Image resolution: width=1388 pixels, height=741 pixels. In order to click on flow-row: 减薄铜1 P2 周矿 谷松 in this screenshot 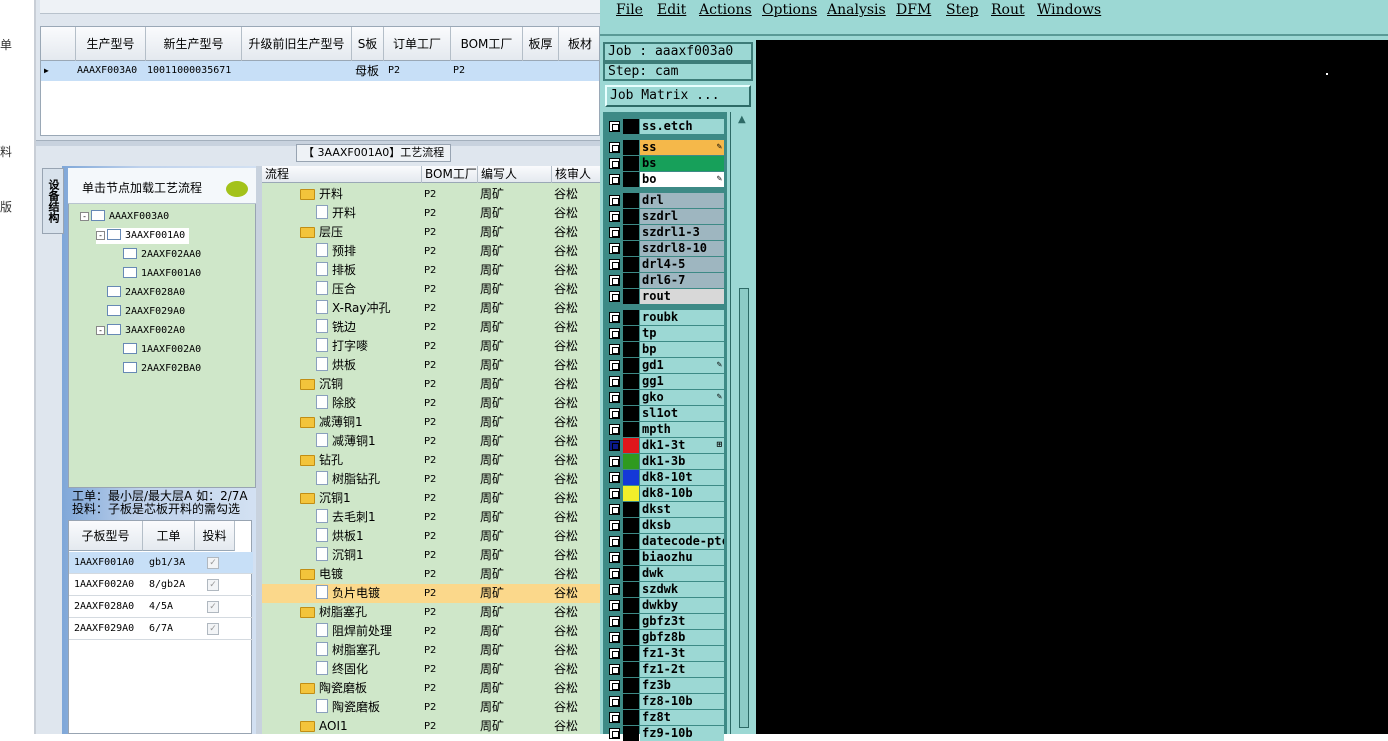, I will do `click(431, 441)`.